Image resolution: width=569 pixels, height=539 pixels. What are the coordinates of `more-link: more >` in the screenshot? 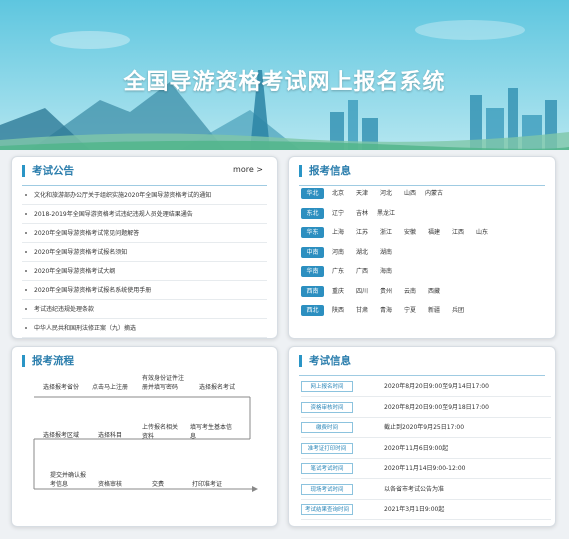 It's located at (248, 169).